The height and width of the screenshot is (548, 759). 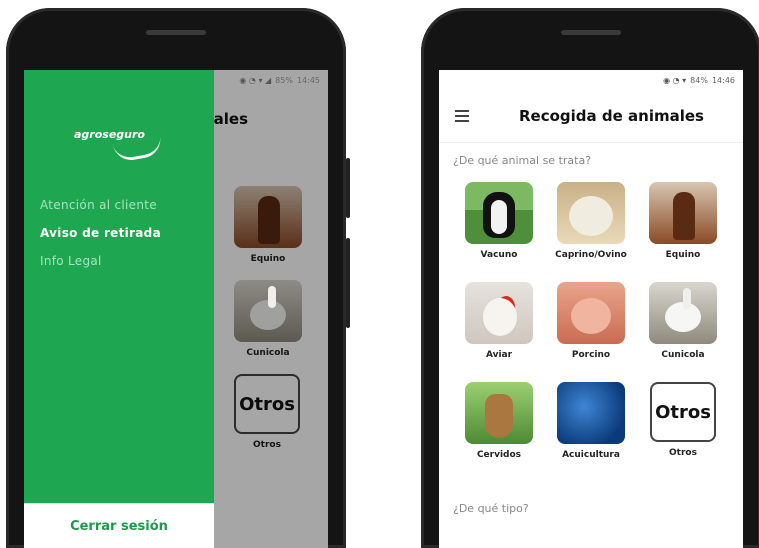 I want to click on logout-button: Cerrar sesión, so click(x=119, y=525).